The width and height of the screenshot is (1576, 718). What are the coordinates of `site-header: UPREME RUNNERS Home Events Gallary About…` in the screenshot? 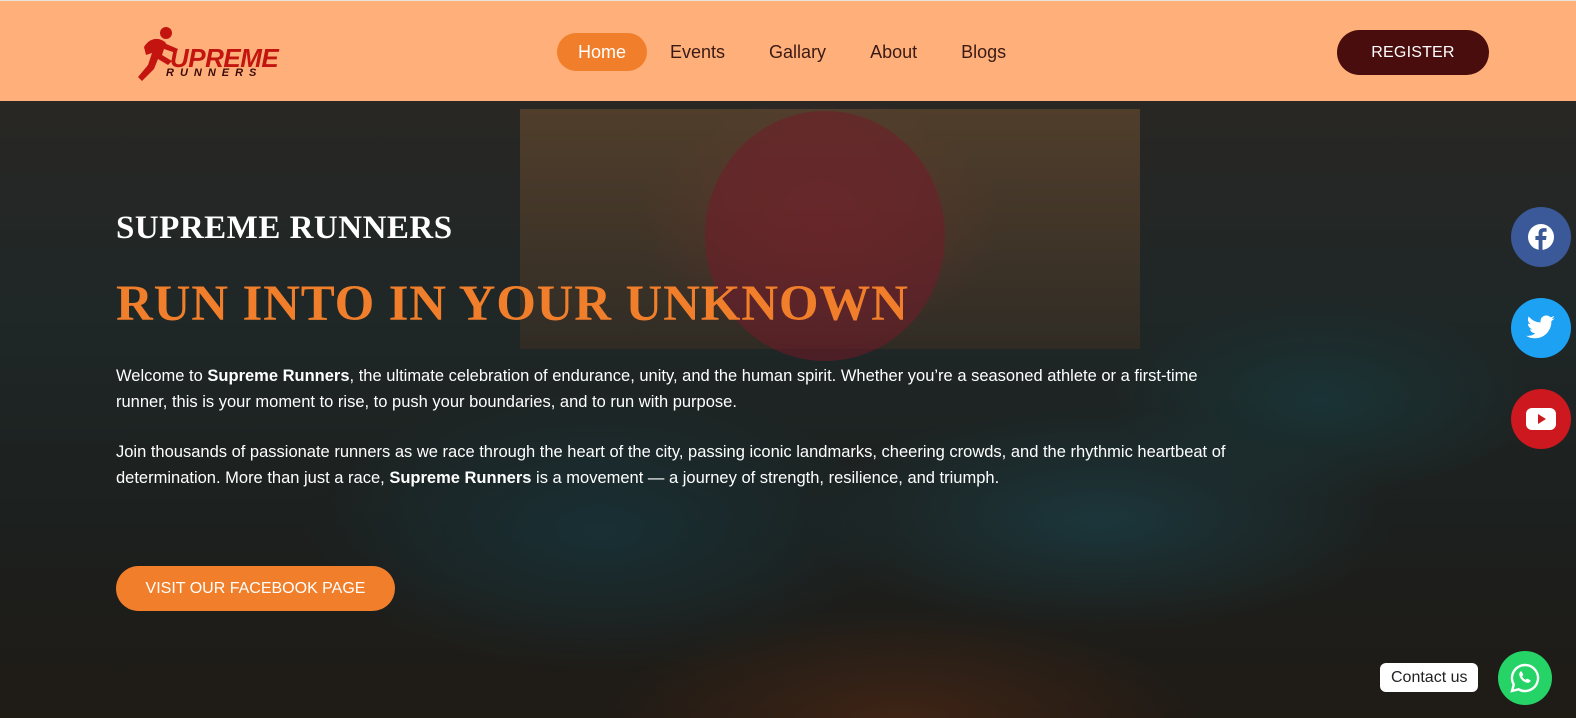 It's located at (788, 50).